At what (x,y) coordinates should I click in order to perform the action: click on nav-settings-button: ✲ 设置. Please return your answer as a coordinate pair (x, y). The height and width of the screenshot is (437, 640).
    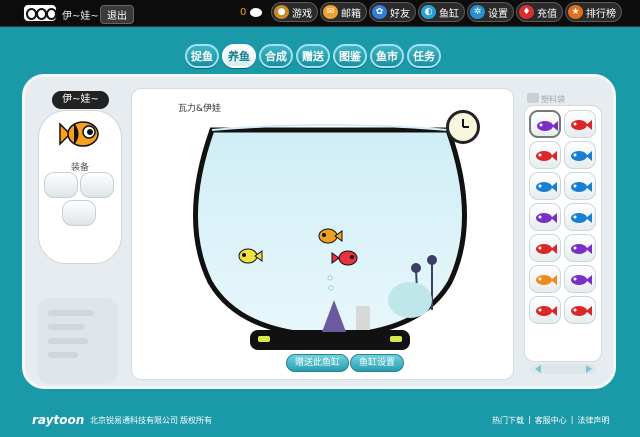
    Looking at the image, I should click on (490, 12).